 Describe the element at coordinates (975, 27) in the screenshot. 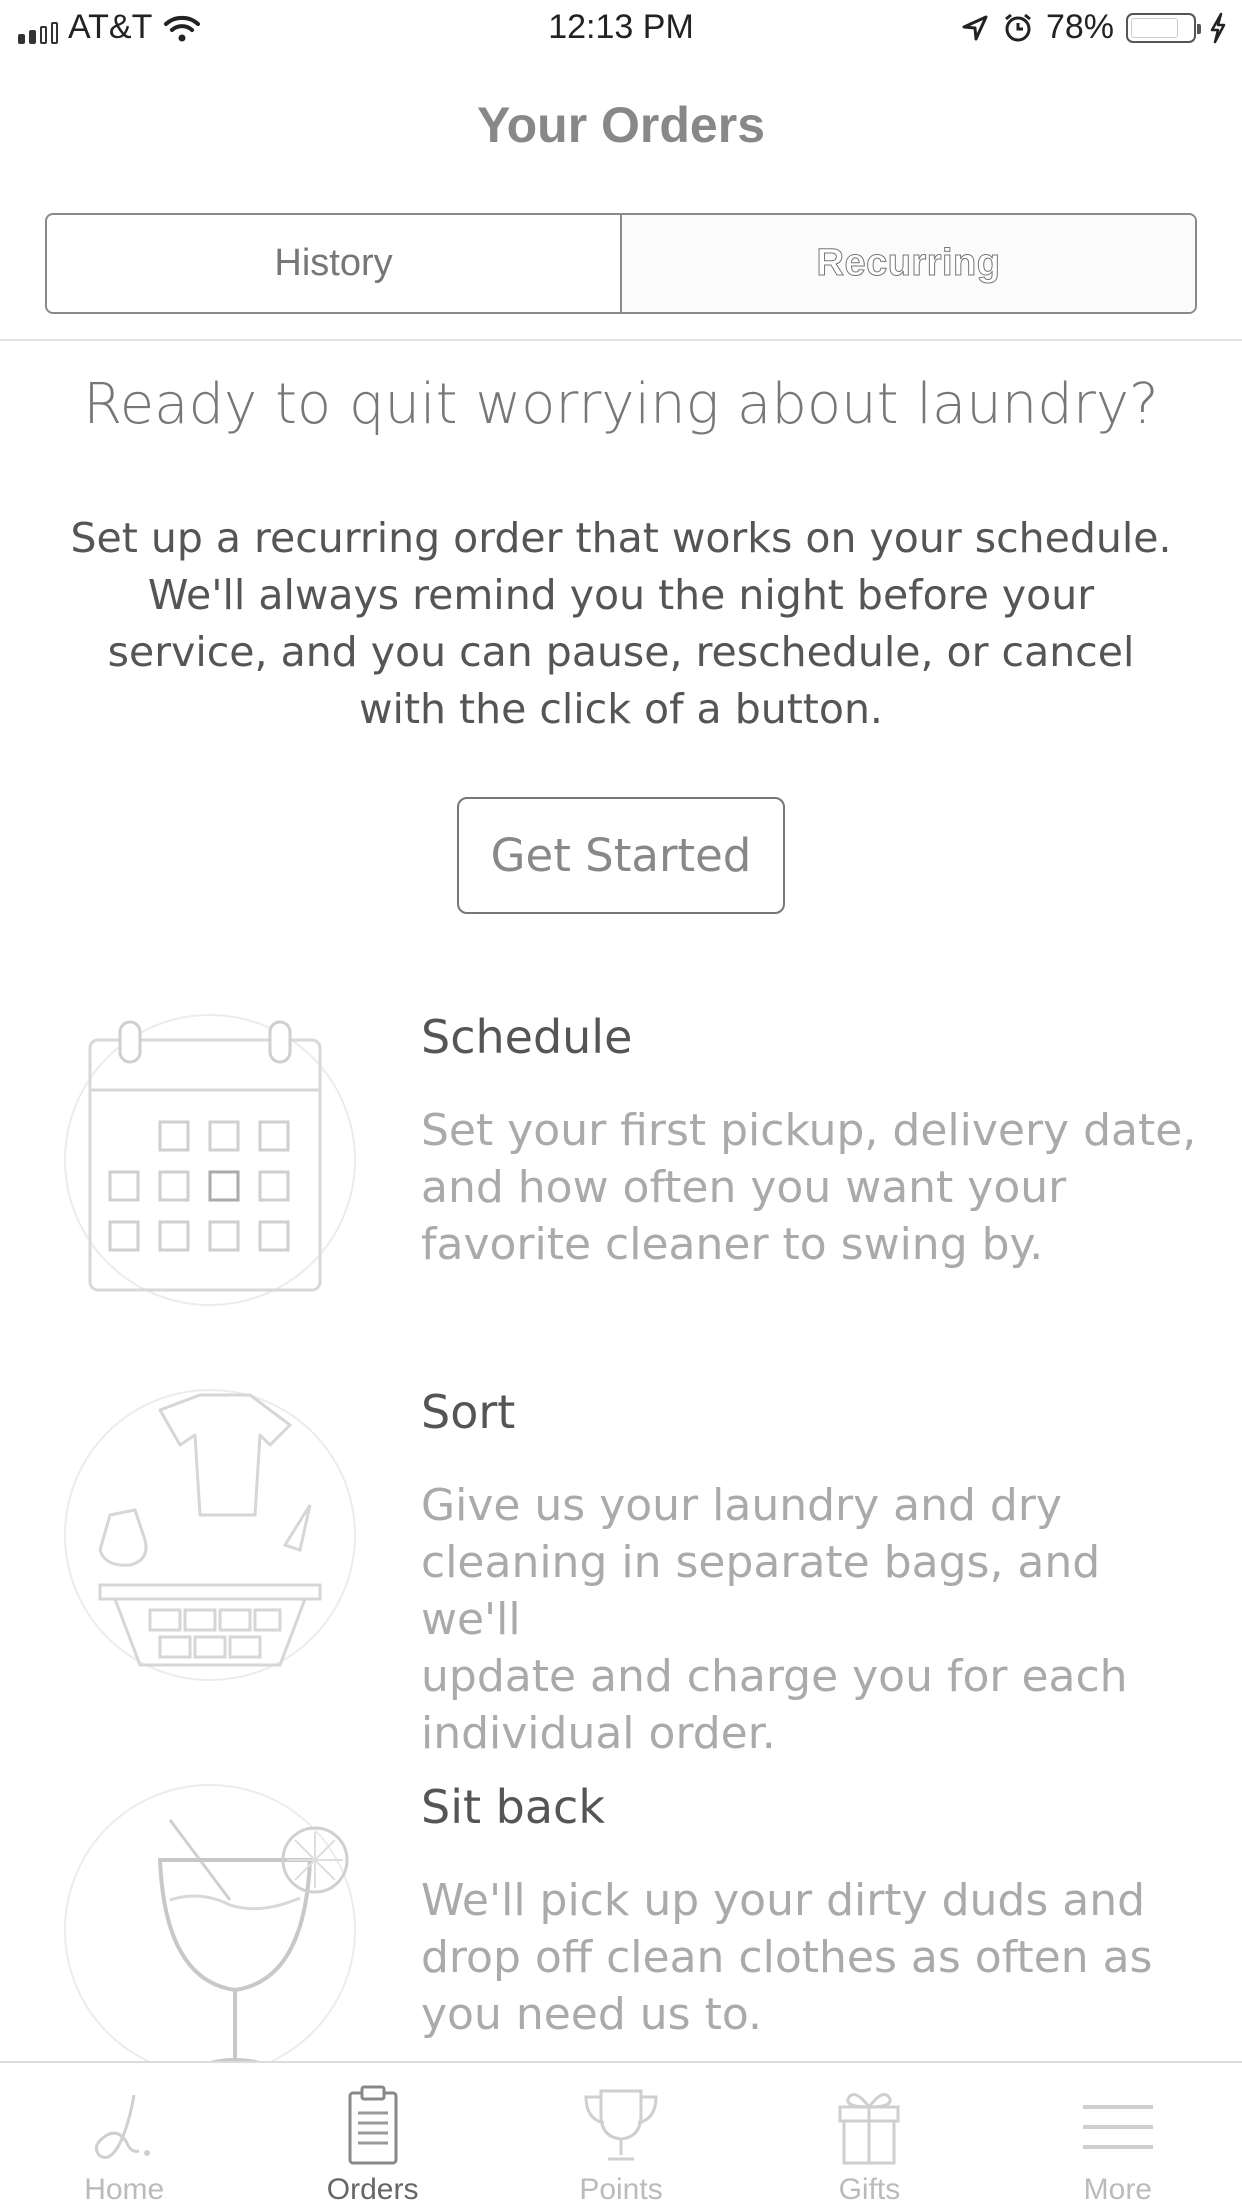

I see `location-arrow-icon` at that location.